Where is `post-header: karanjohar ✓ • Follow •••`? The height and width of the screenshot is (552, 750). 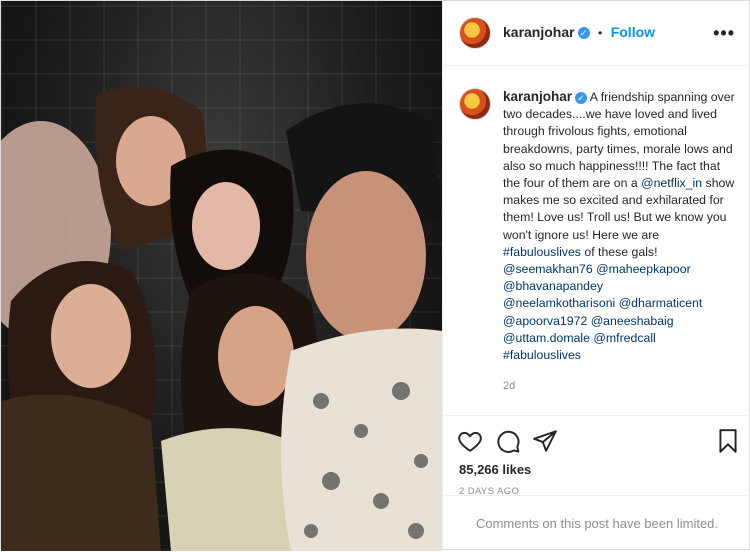
post-header: karanjohar ✓ • Follow ••• is located at coordinates (596, 33).